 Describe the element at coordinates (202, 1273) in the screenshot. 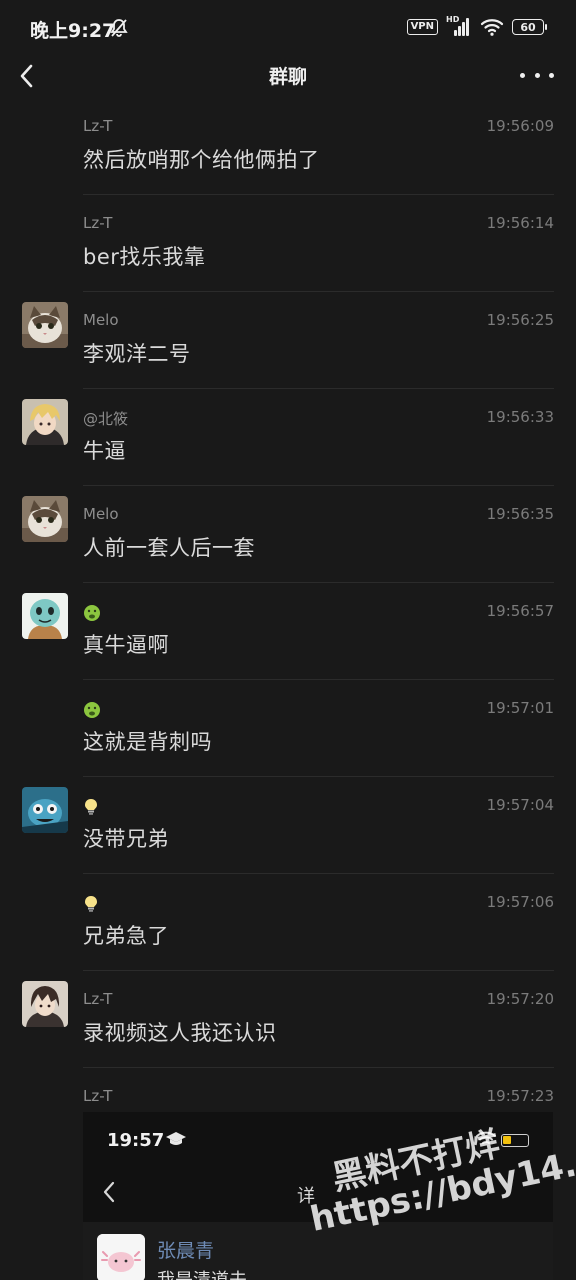

I see `screenshot-contact-text: 我是清道夫` at that location.